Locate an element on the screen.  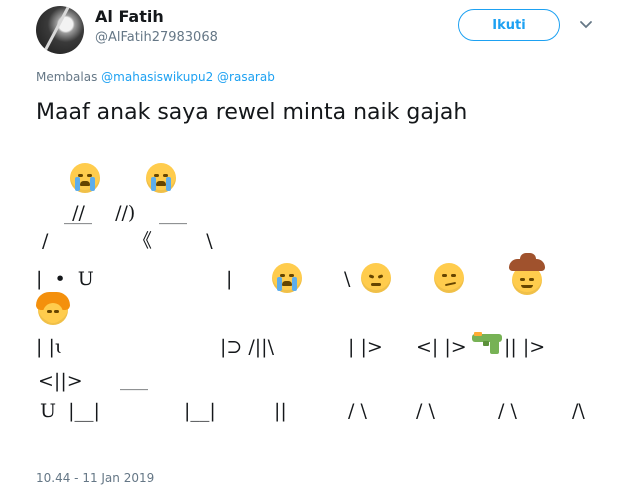
author-name: Al Fatih is located at coordinates (129, 16).